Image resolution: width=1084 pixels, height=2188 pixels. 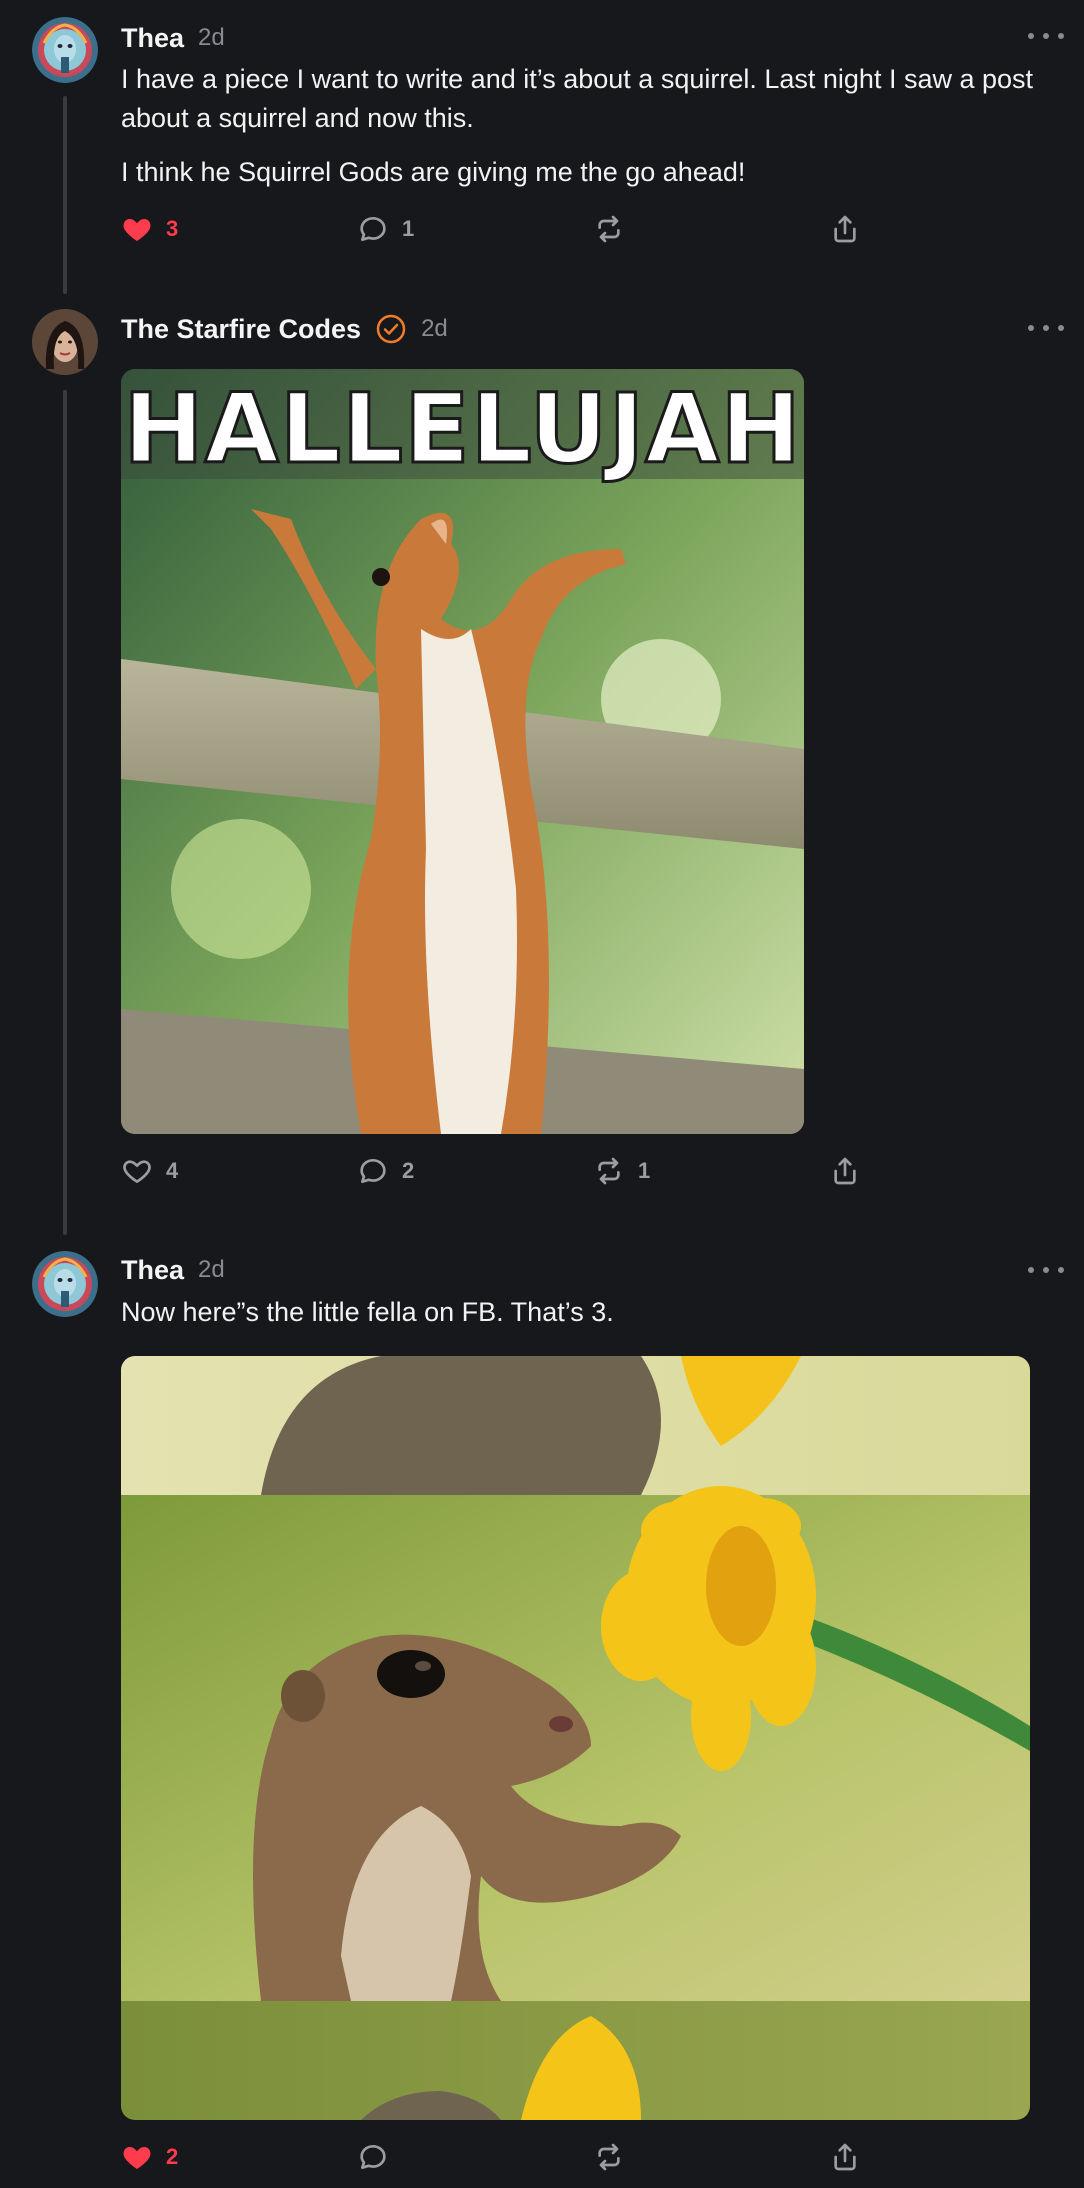 What do you see at coordinates (172, 228) in the screenshot?
I see `like-count: 3` at bounding box center [172, 228].